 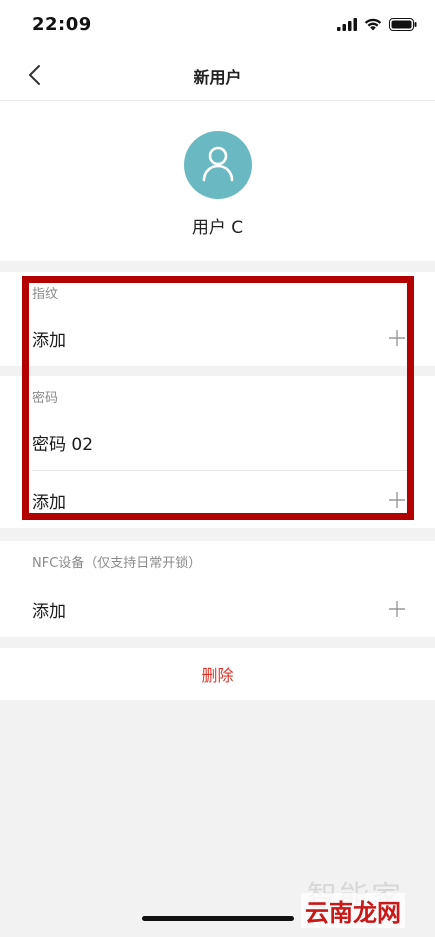 What do you see at coordinates (63, 445) in the screenshot?
I see `password-item-label: 密码 02` at bounding box center [63, 445].